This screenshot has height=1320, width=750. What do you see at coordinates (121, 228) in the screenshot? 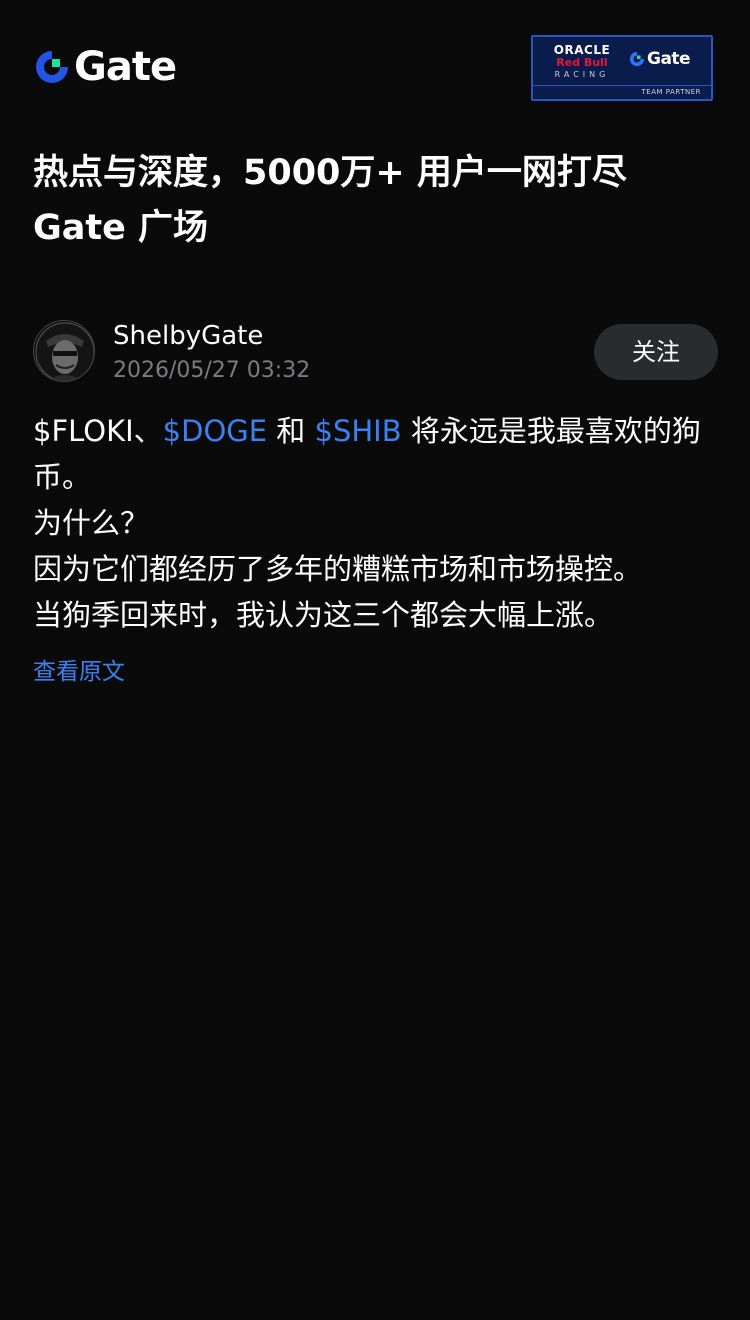
I see `headline-line-2: Gate 广场` at bounding box center [121, 228].